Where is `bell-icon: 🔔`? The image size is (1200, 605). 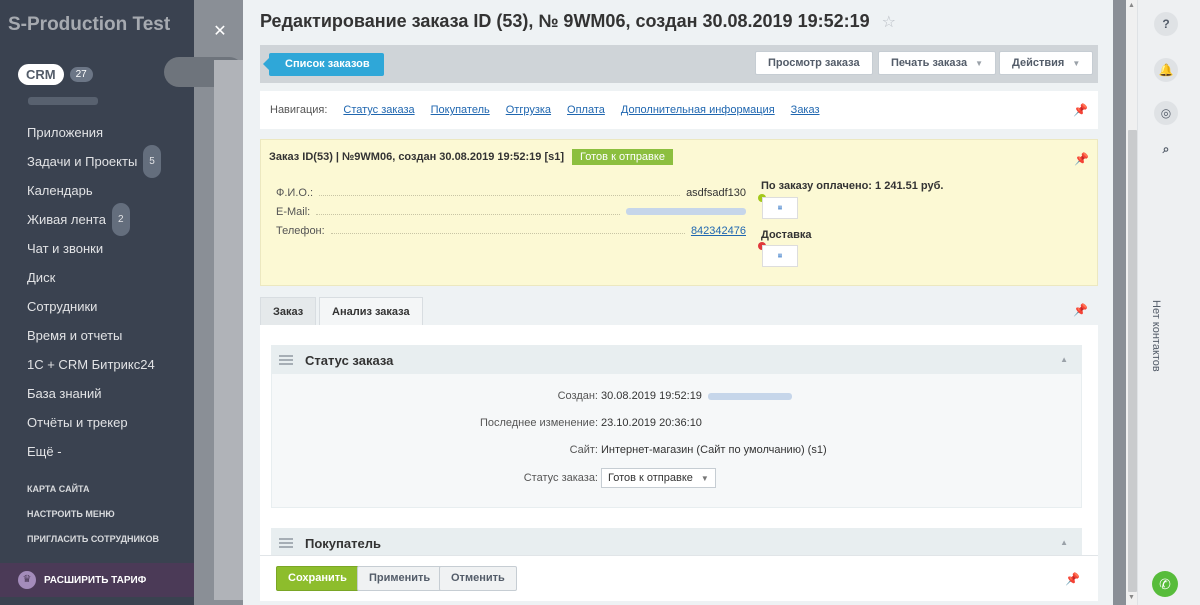 bell-icon: 🔔 is located at coordinates (1166, 70).